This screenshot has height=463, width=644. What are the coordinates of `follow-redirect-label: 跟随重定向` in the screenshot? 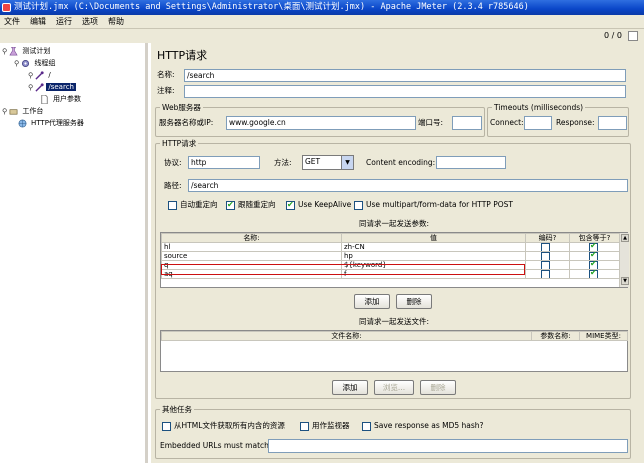 It's located at (257, 204).